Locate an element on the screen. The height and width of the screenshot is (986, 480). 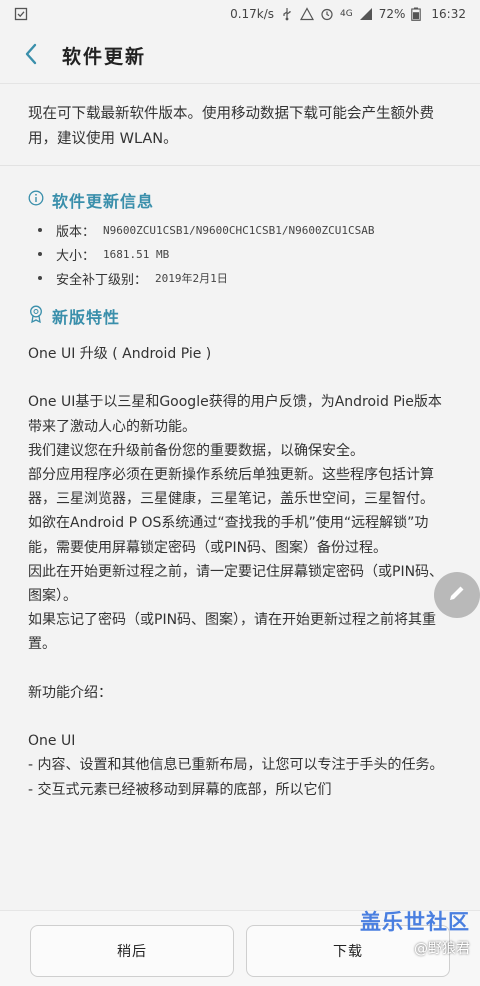
note-line: - 交互式元素已经被移动到屏幕的底部，所以它们 is located at coordinates (180, 789).